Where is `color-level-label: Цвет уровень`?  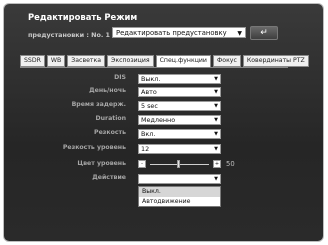
color-level-label: Цвет уровень is located at coordinates (101, 163).